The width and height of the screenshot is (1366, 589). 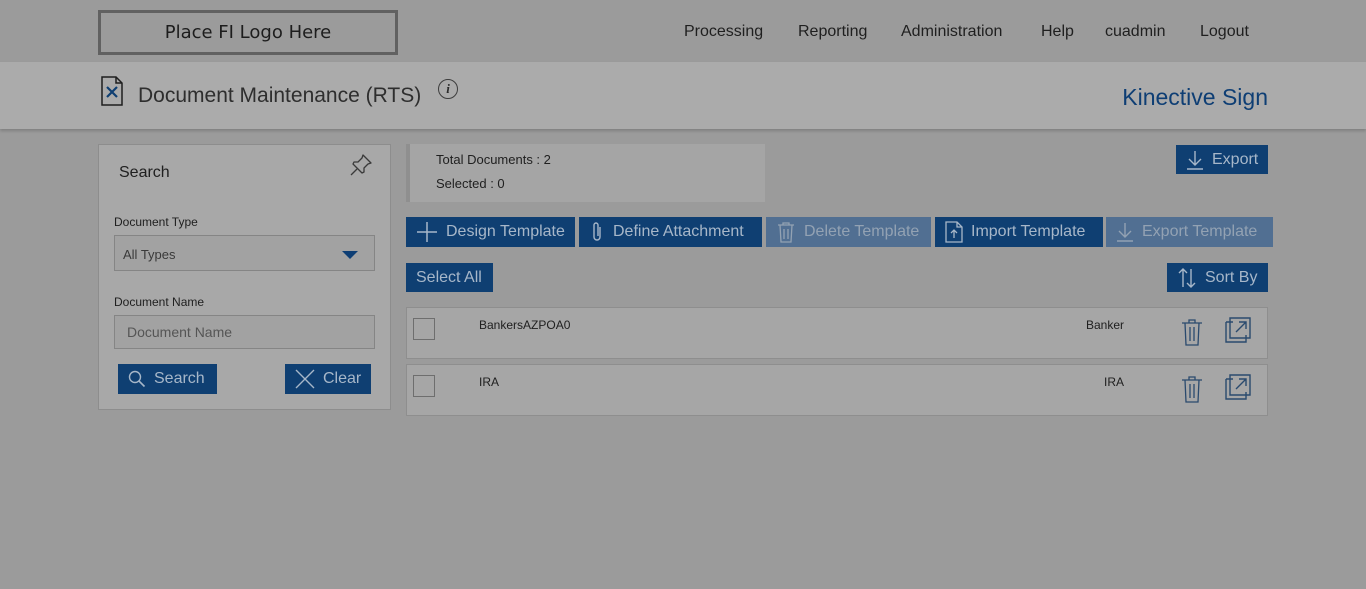 I want to click on design-template-button: Design Template, so click(x=490, y=232).